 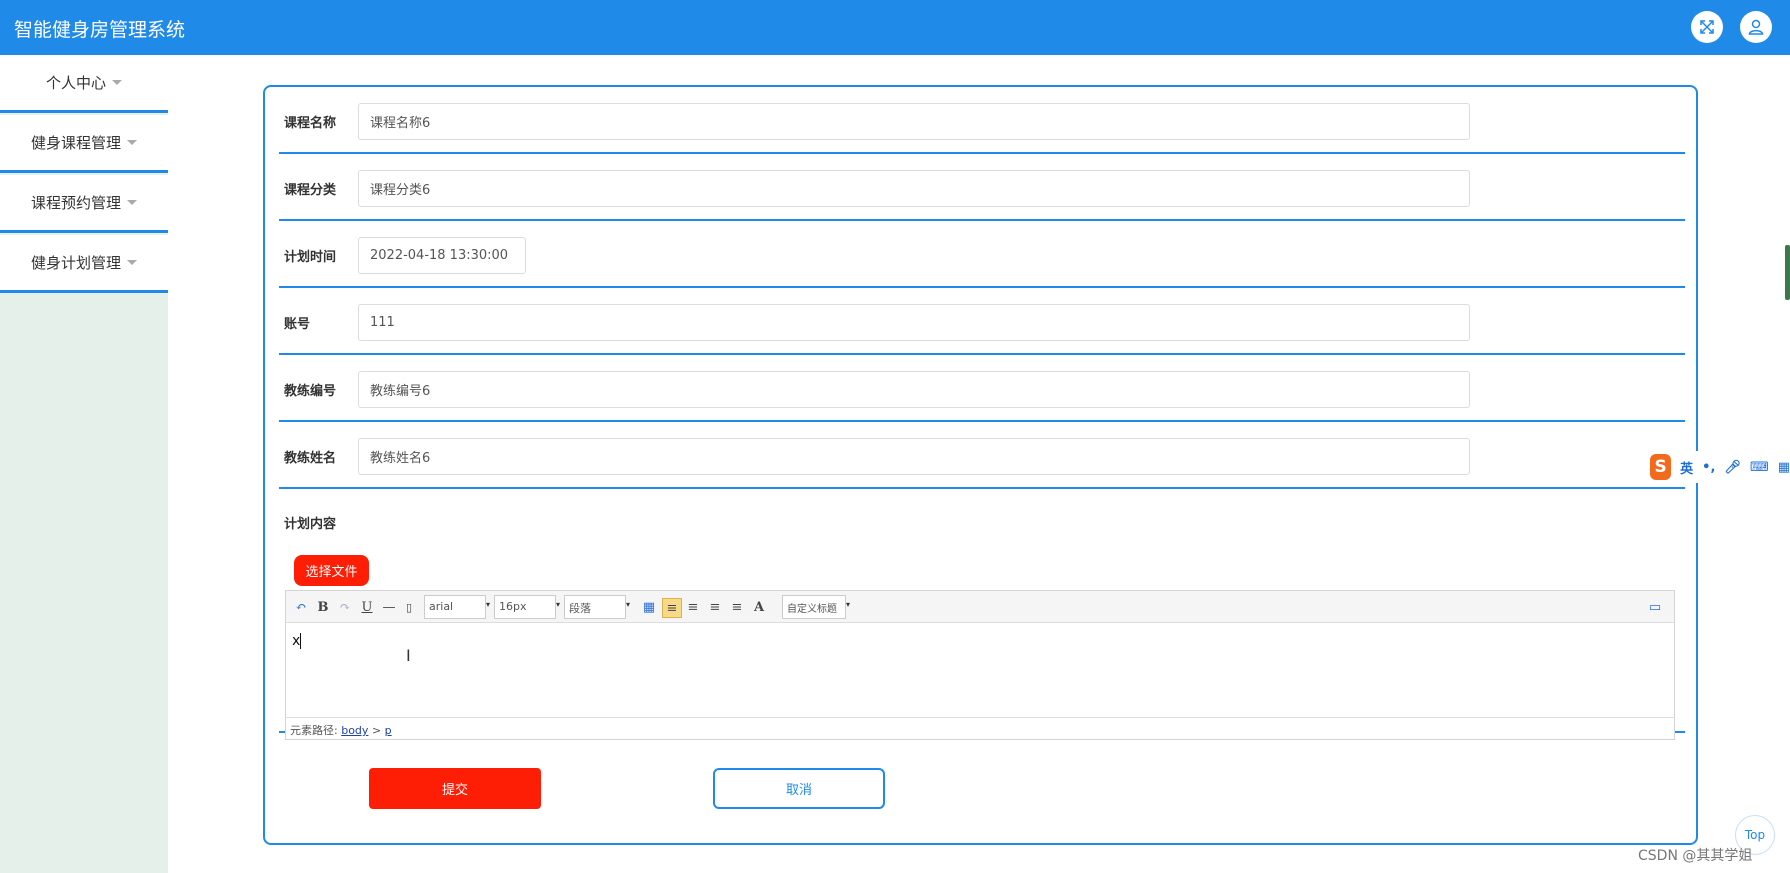 I want to click on sidebar-item-plan-management: 健身计划管理, so click(x=84, y=264).